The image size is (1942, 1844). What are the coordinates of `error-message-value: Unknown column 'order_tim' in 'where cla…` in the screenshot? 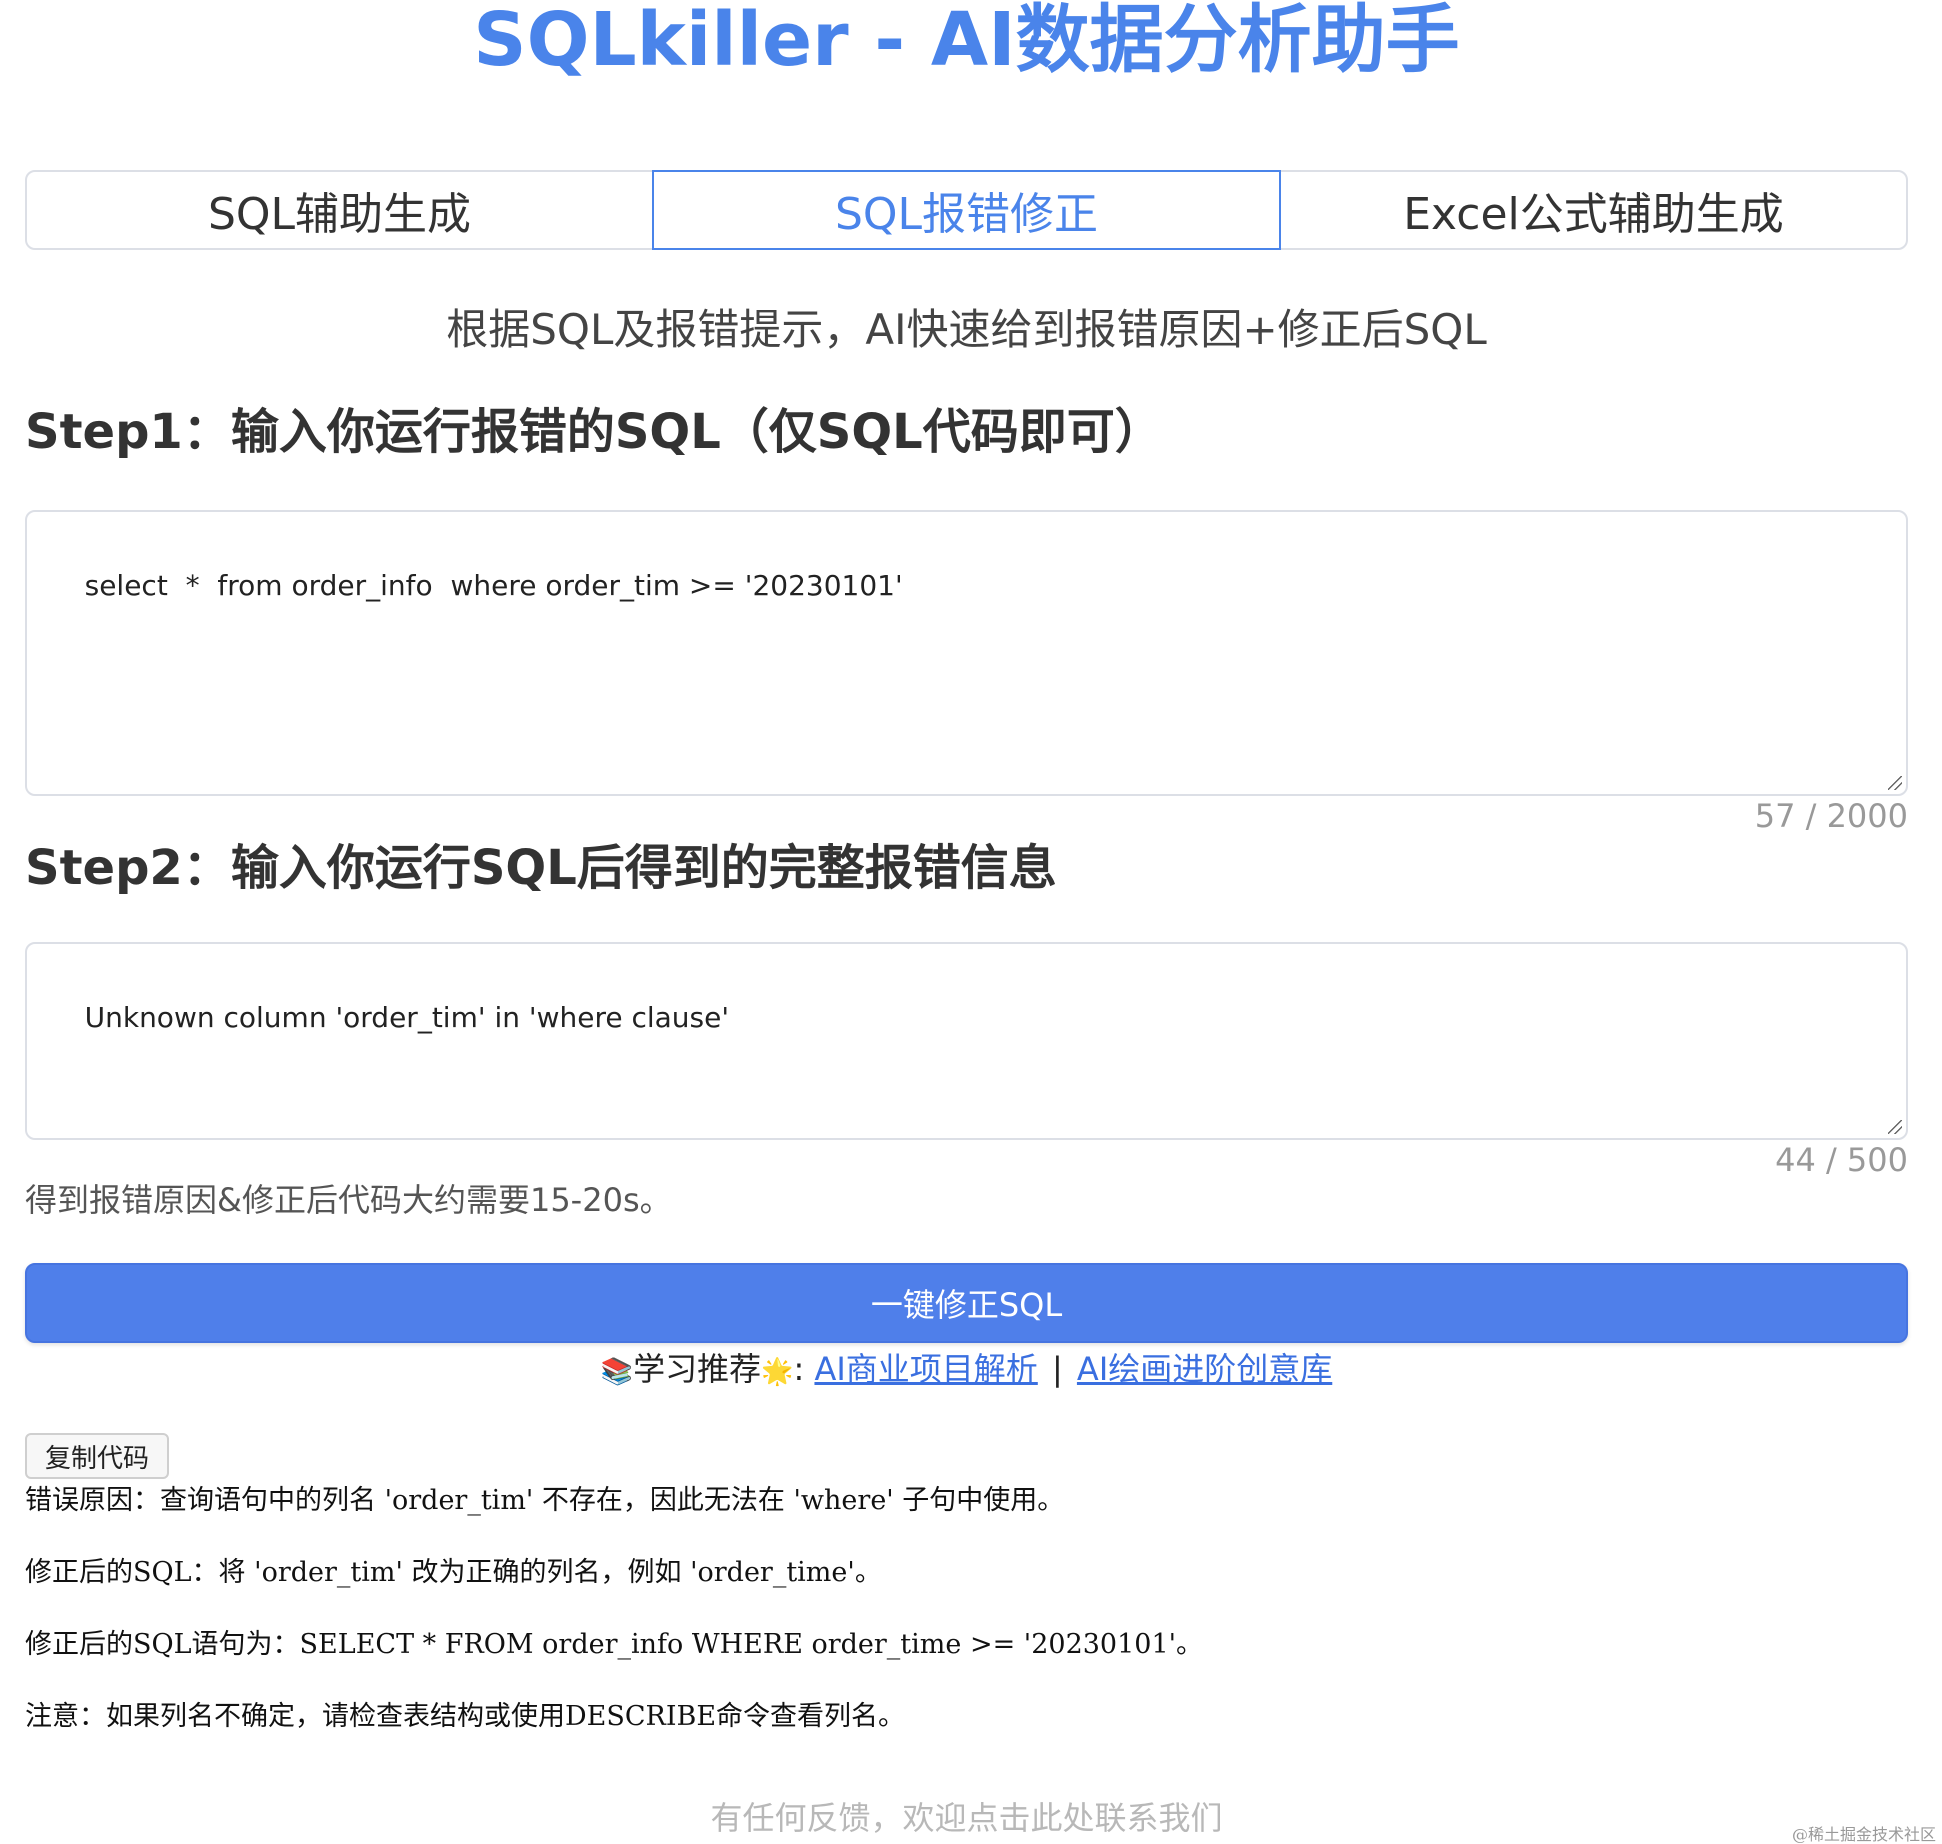 It's located at (407, 1017).